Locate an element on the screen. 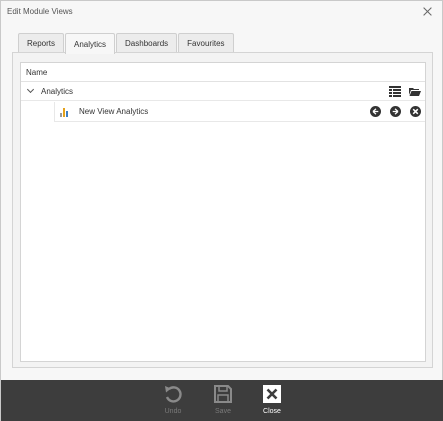 The height and width of the screenshot is (421, 443). group-row-analytics: Analytics is located at coordinates (223, 91).